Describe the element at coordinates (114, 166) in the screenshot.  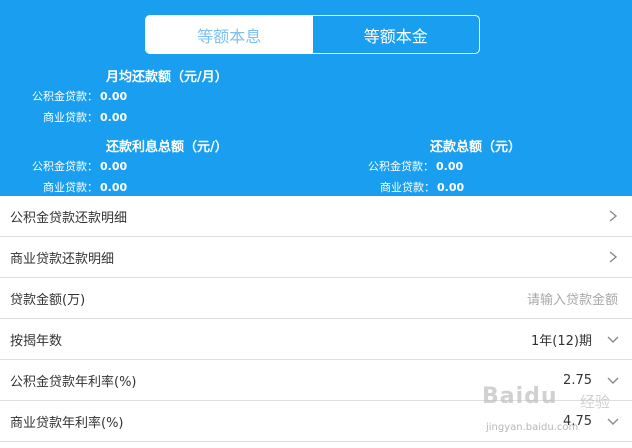
I see `interest-fund-value: 0.00` at that location.